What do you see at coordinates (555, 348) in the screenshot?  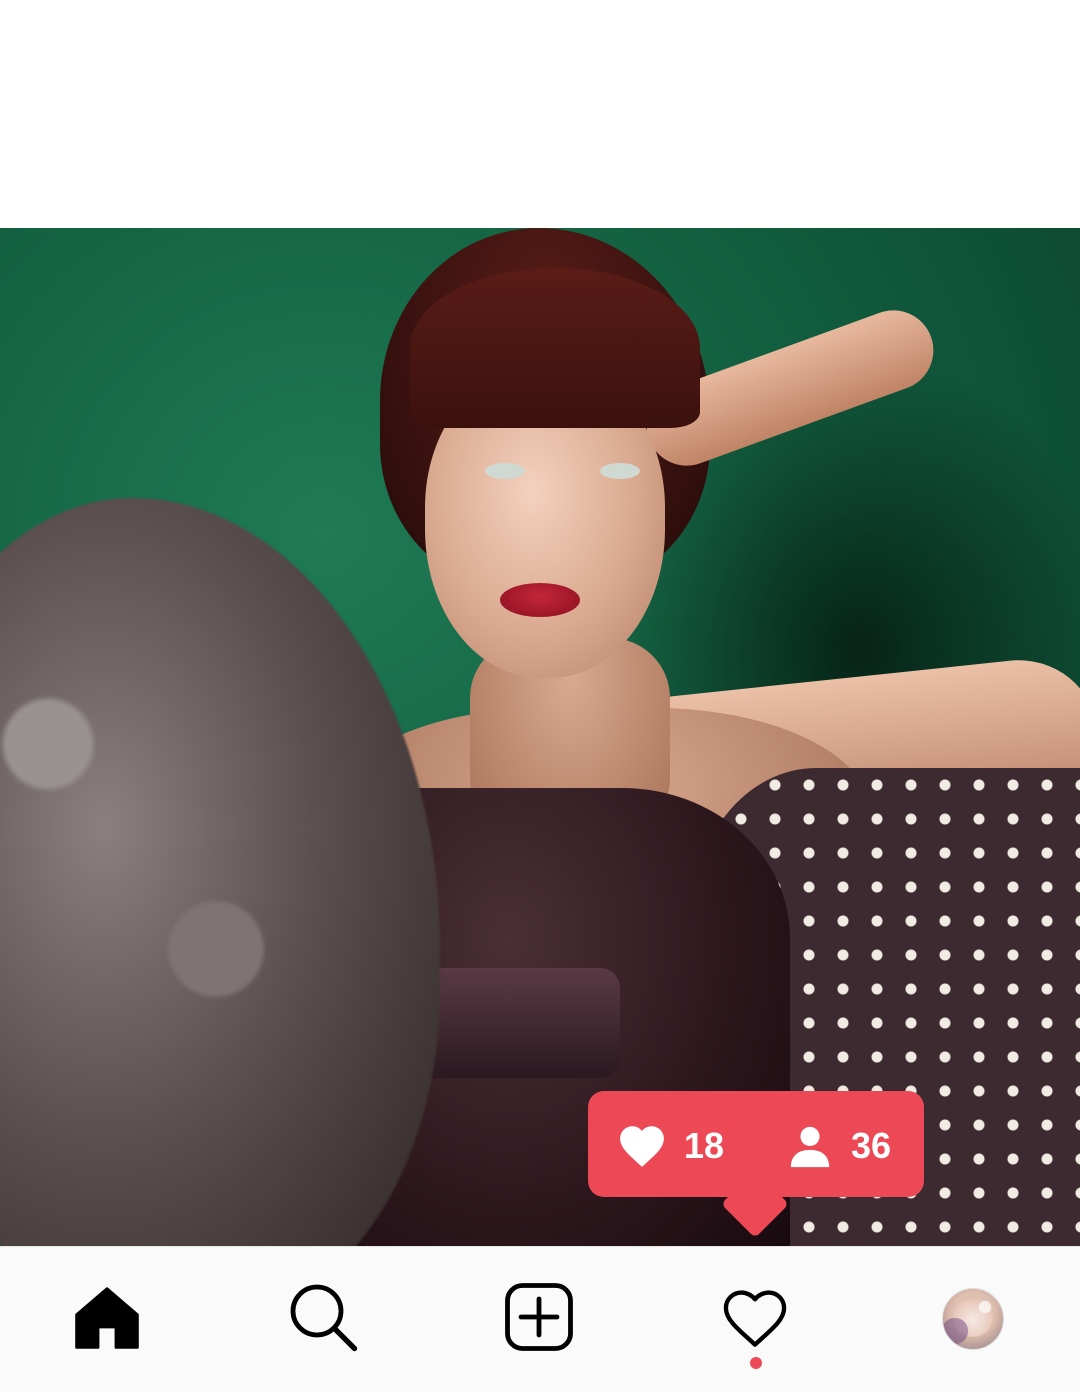 I see `photo-bangs` at bounding box center [555, 348].